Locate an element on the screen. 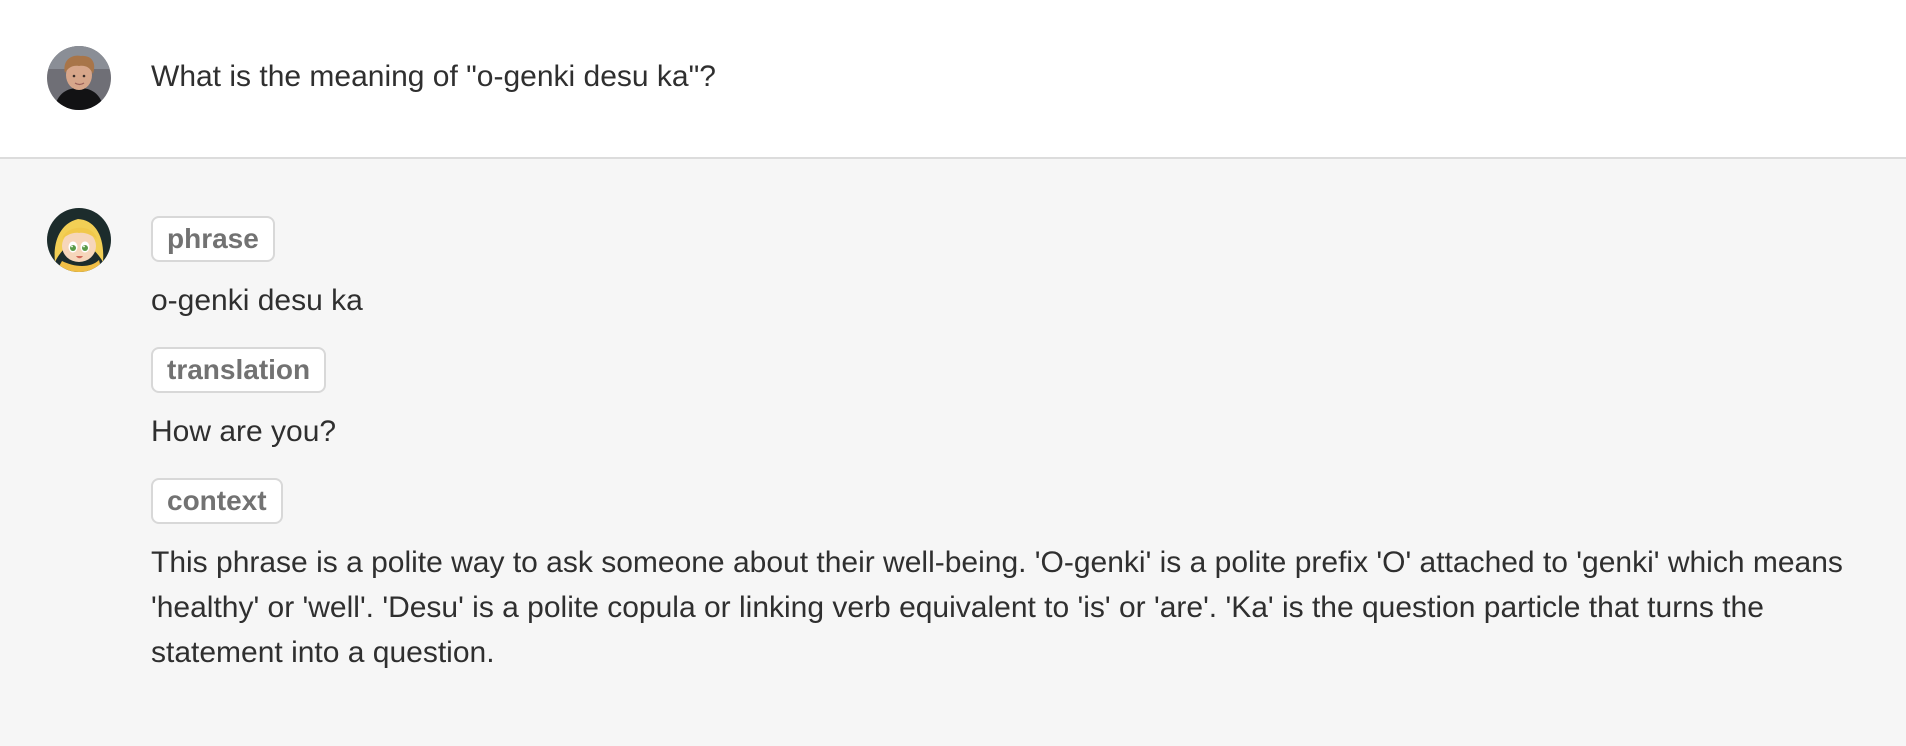 The image size is (1906, 746). user-avatar-icon is located at coordinates (79, 78).